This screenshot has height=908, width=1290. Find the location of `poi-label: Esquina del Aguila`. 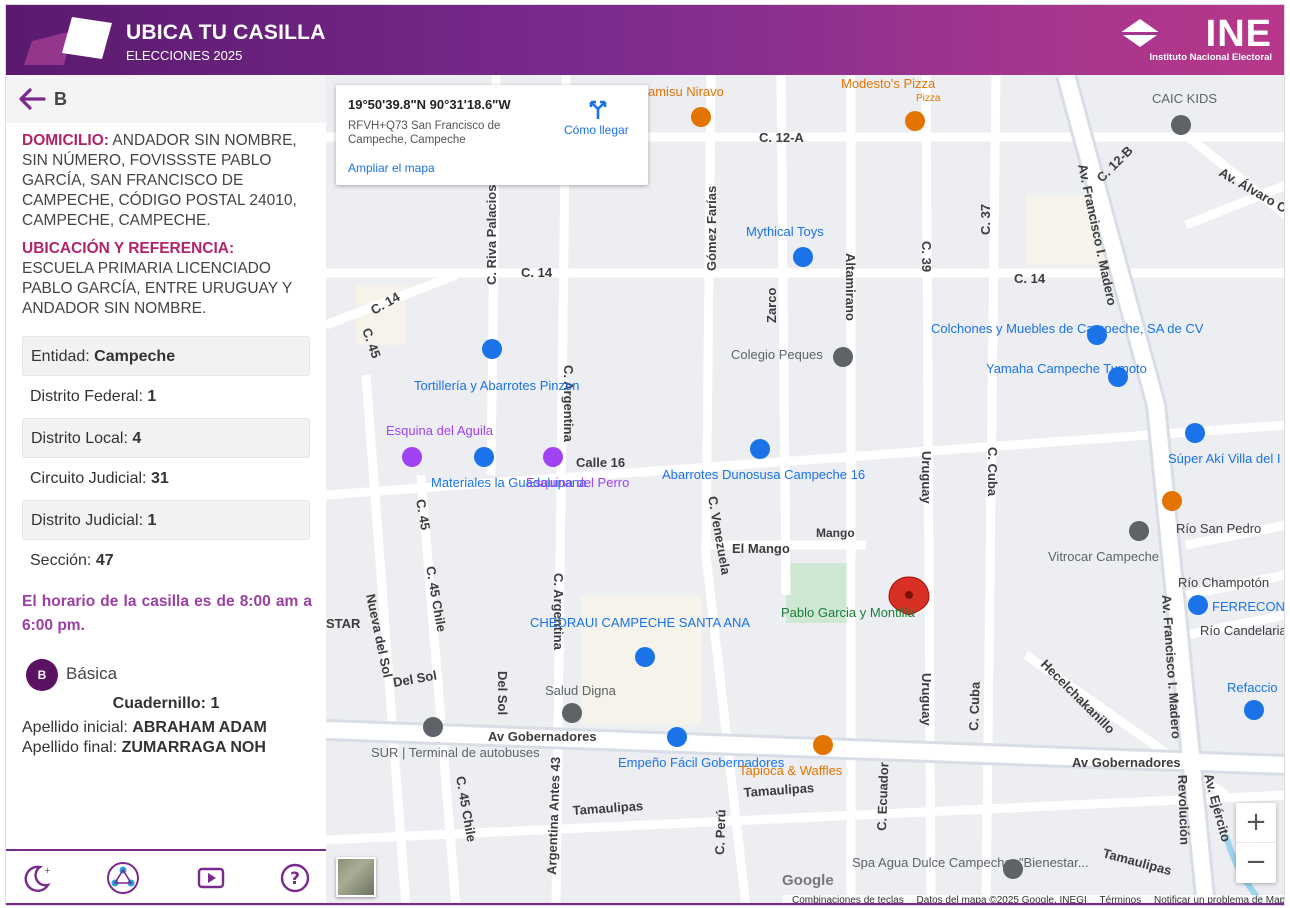

poi-label: Esquina del Aguila is located at coordinates (440, 430).